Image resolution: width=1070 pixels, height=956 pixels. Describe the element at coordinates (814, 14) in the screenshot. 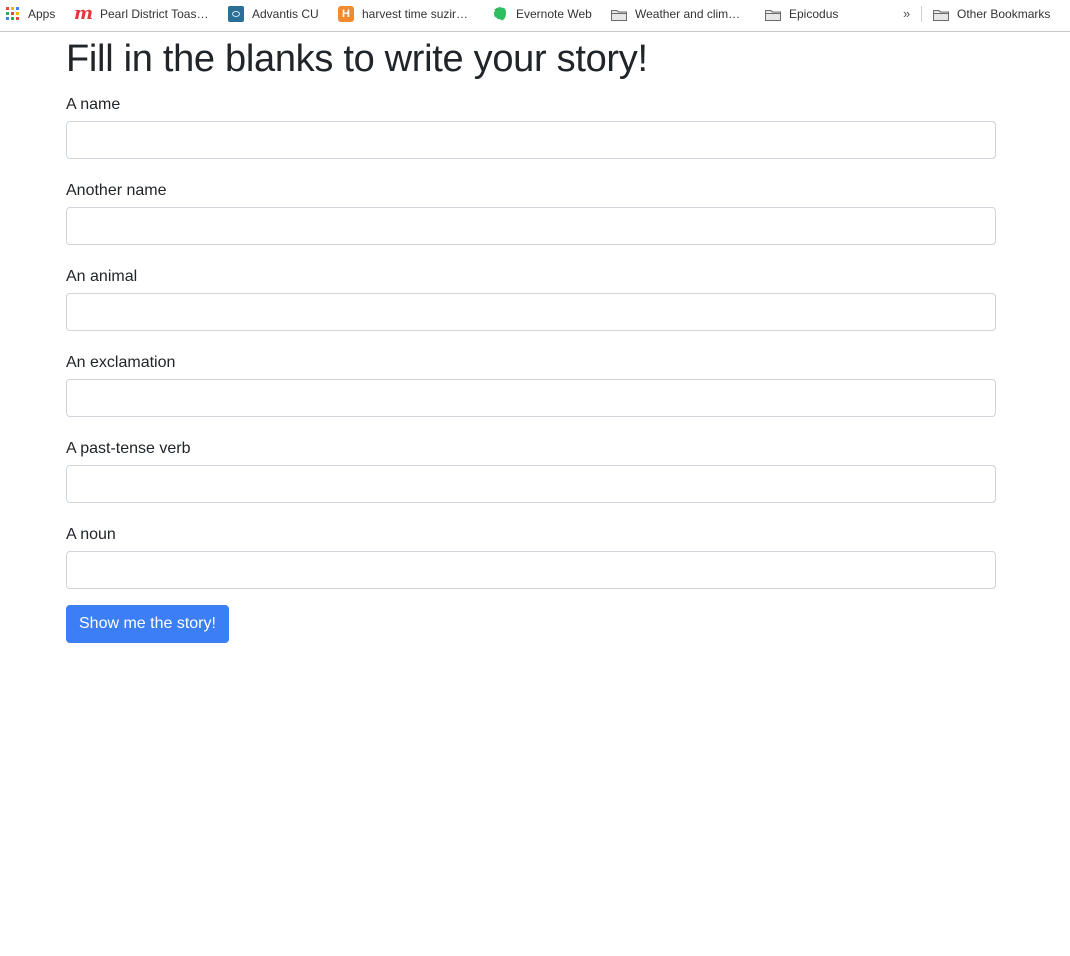

I see `bookmark-label: Epicodus` at that location.